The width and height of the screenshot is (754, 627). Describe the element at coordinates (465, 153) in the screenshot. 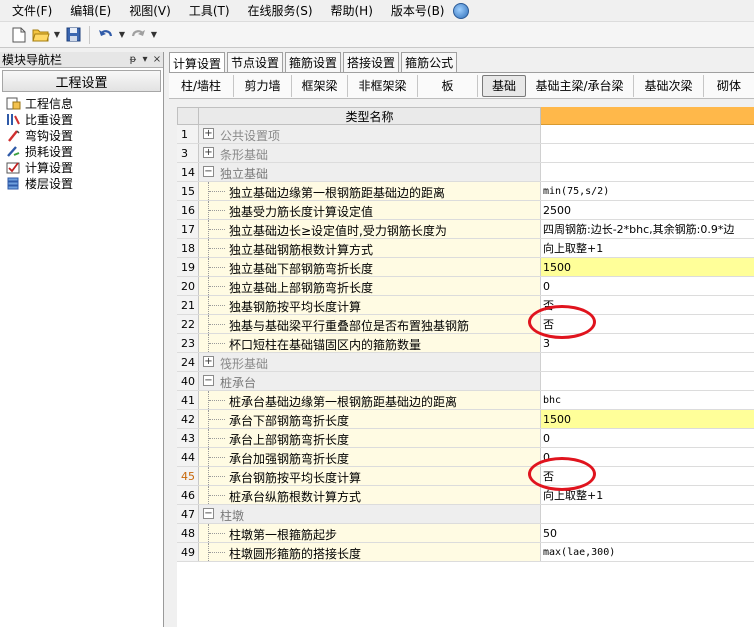

I see `grid-category-row: 3 + 条形基础` at that location.